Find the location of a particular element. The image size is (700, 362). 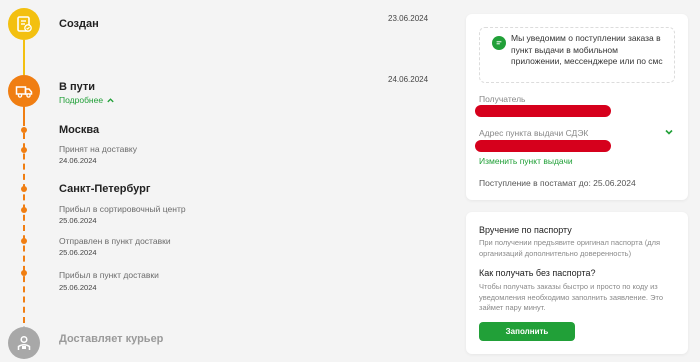

passport-card-title: Вручение по паспорту is located at coordinates (525, 230).